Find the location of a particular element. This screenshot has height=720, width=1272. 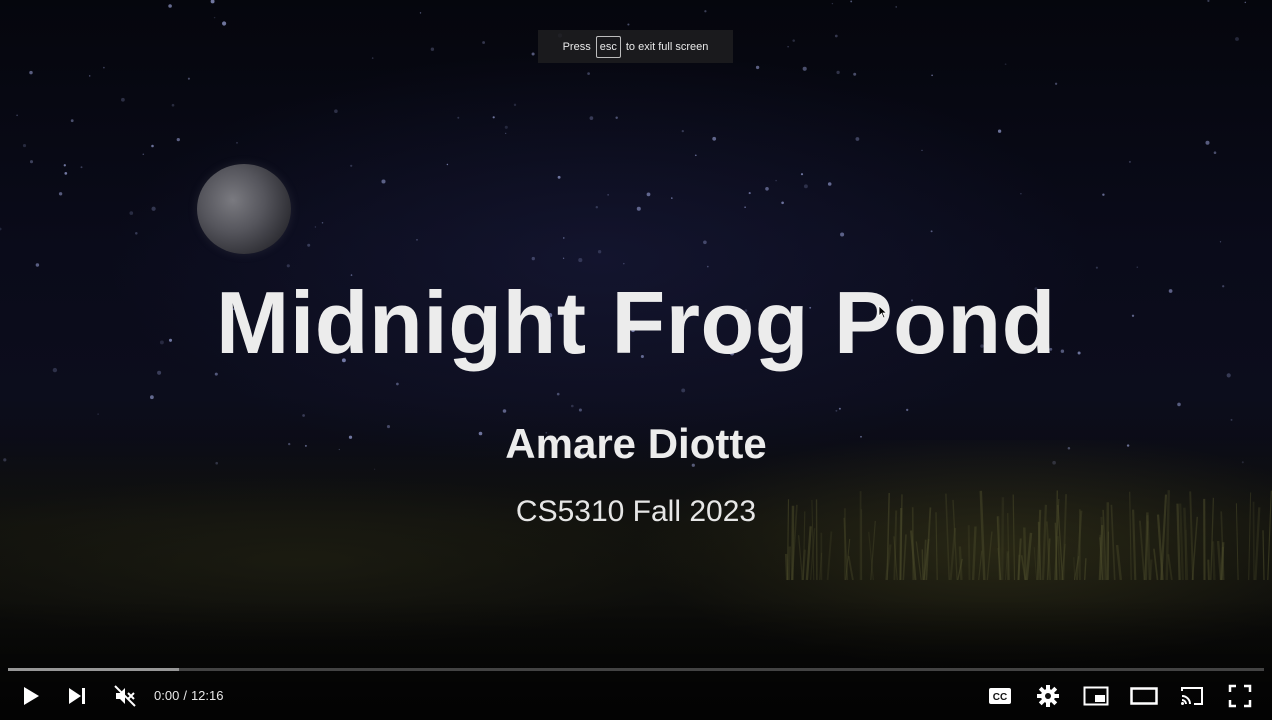

fullscreen-notice: Press esc to exit full screen is located at coordinates (635, 46).